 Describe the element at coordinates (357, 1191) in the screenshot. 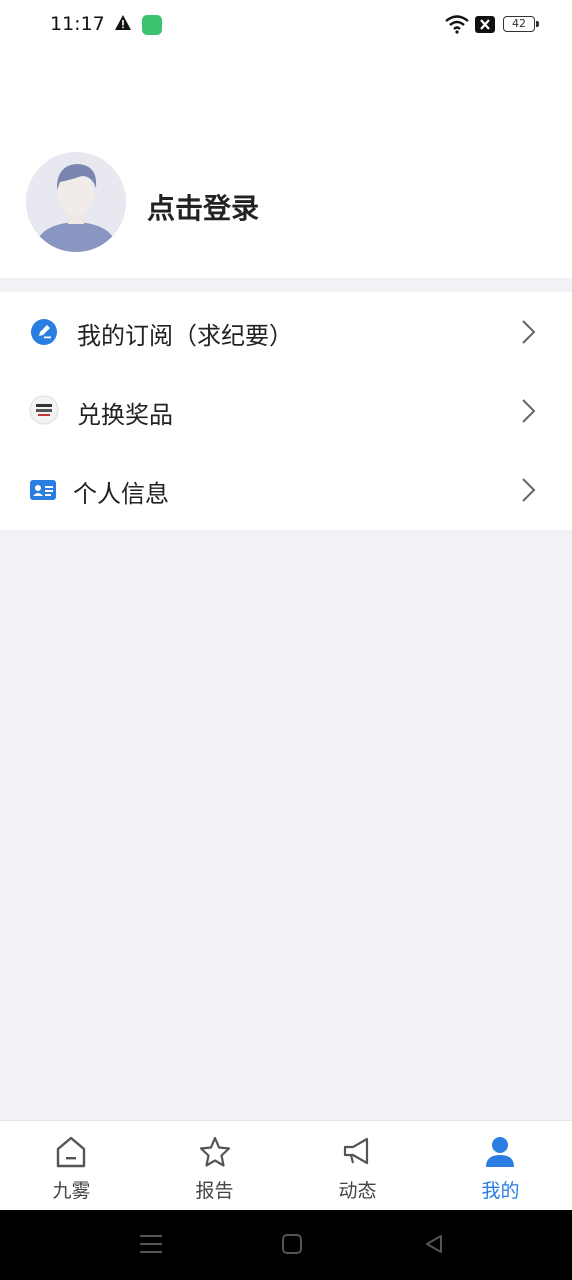

I see `tab-label: 动态` at that location.